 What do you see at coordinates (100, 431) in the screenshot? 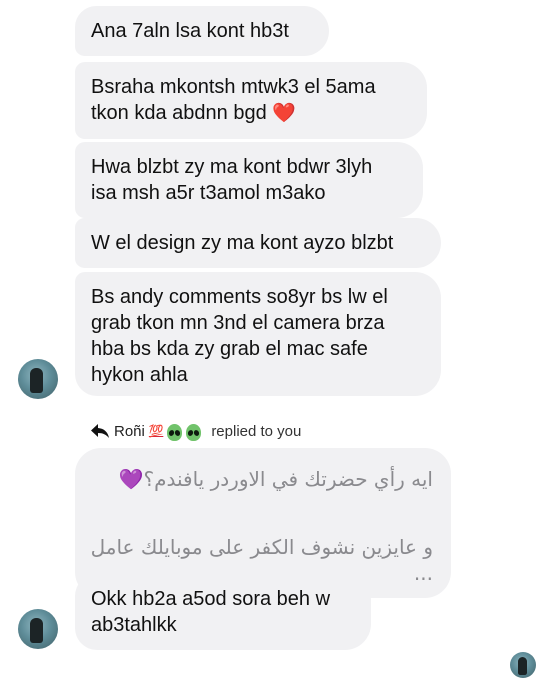
I see `reply-arrow-icon` at bounding box center [100, 431].